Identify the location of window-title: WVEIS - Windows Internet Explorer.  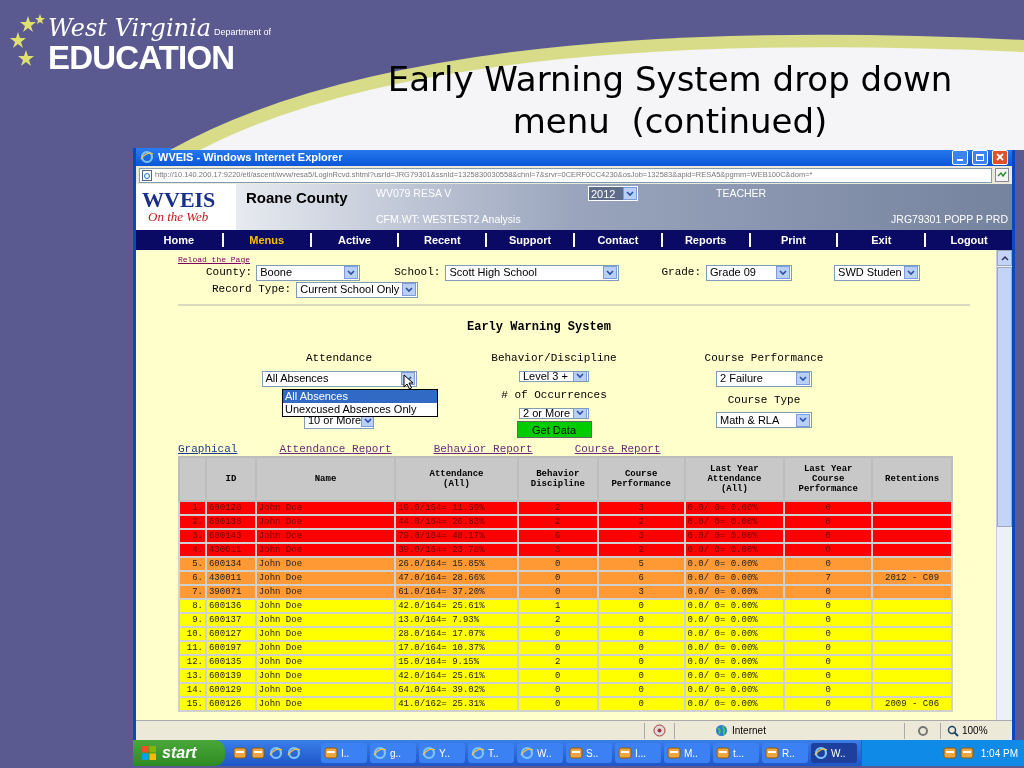
(250, 157).